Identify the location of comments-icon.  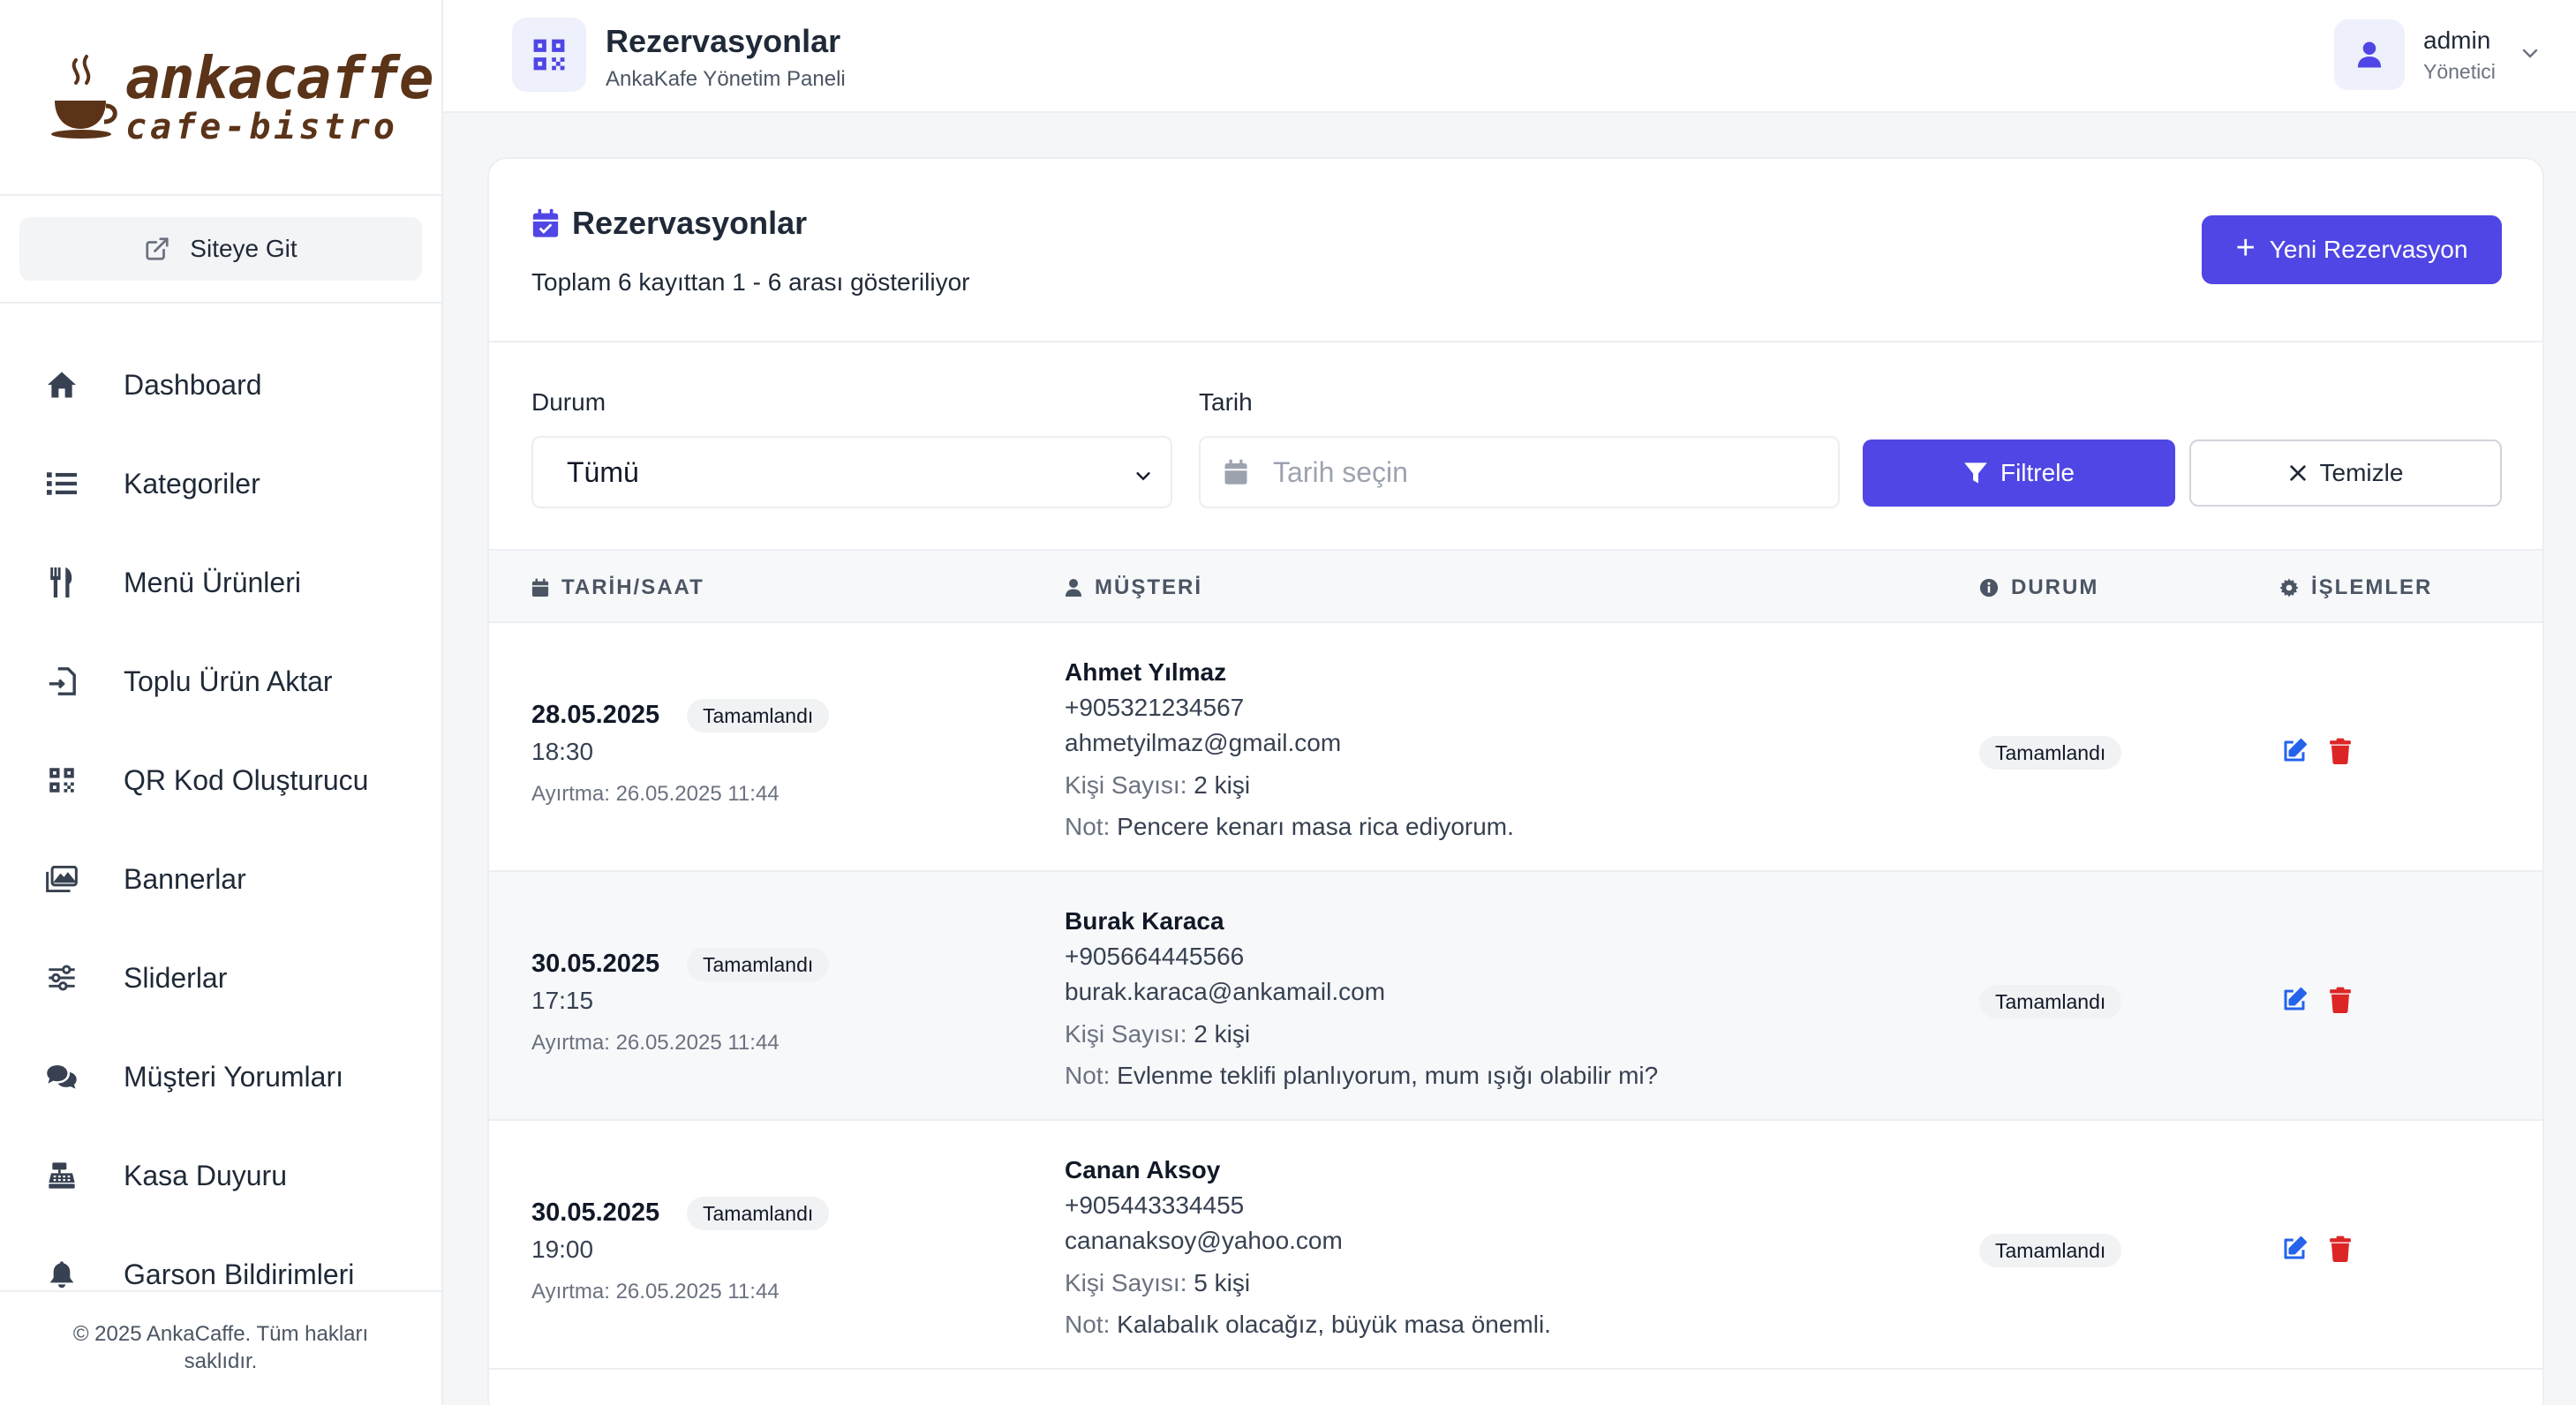
(62, 1077).